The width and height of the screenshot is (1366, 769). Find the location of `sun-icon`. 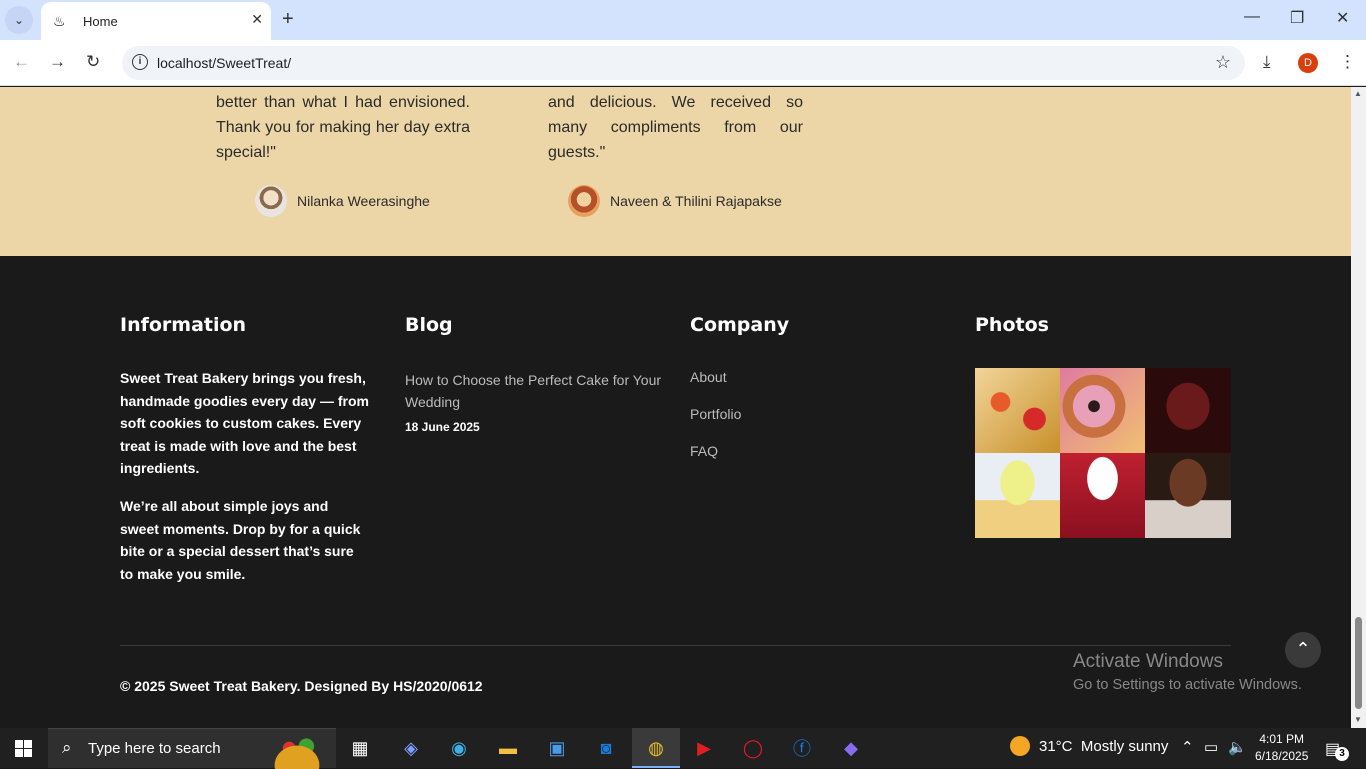

sun-icon is located at coordinates (1020, 746).